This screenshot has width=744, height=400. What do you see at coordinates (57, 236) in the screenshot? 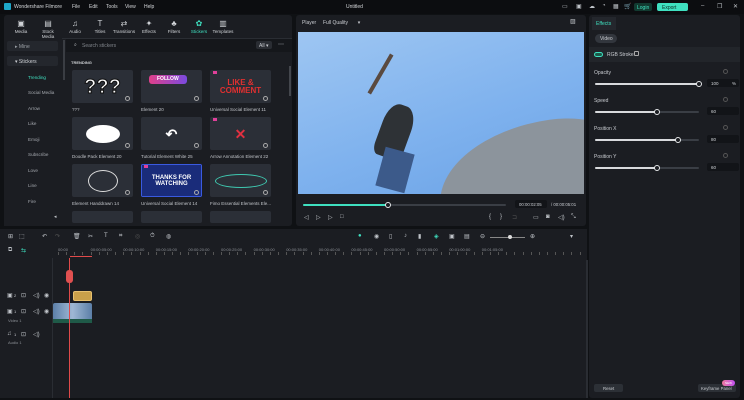
I see `redo-icon: ↷` at bounding box center [57, 236].